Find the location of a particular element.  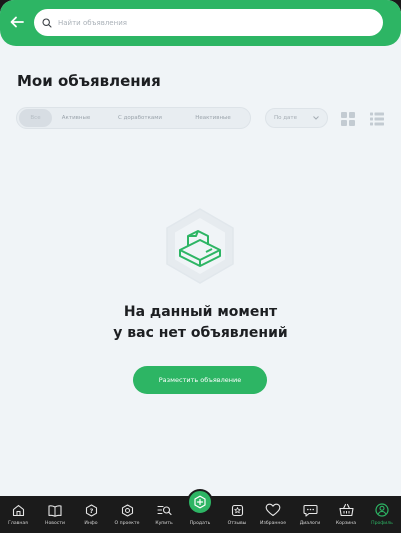

star-badge-icon is located at coordinates (237, 510).